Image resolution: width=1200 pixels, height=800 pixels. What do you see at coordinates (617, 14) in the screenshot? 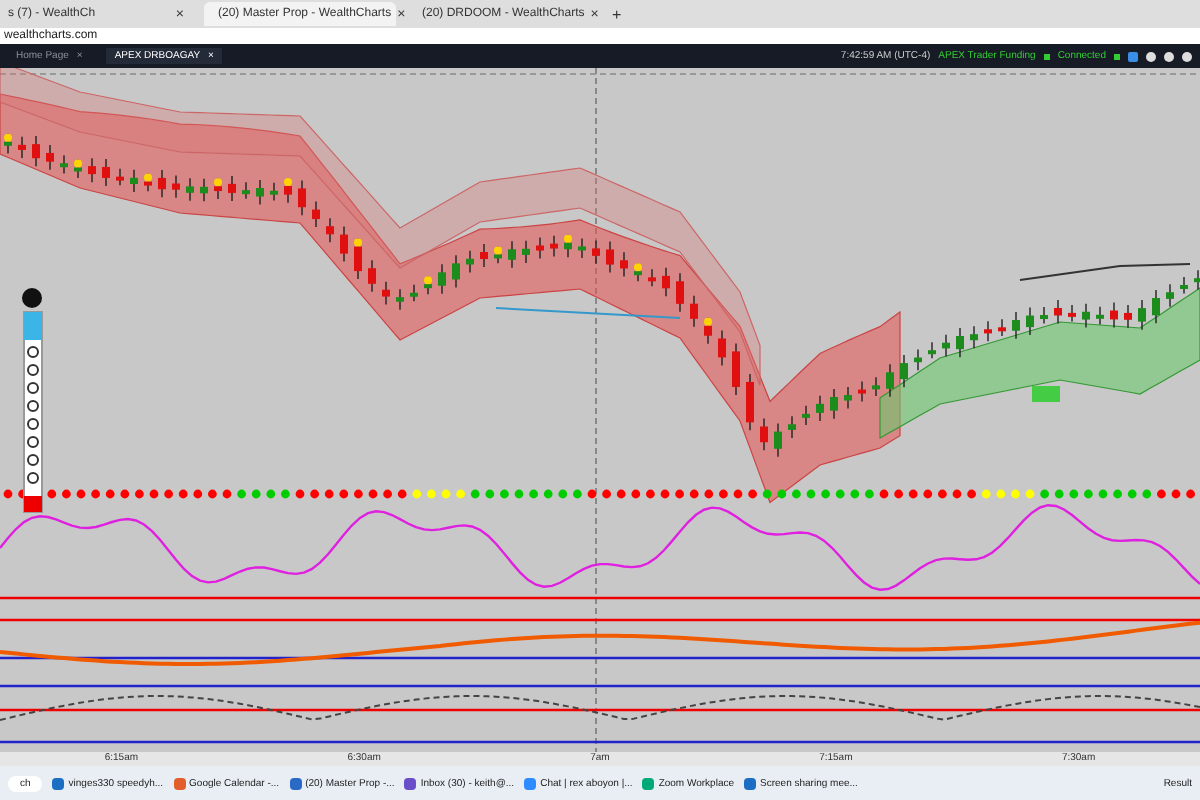
I see `new-tab-button: +` at bounding box center [617, 14].